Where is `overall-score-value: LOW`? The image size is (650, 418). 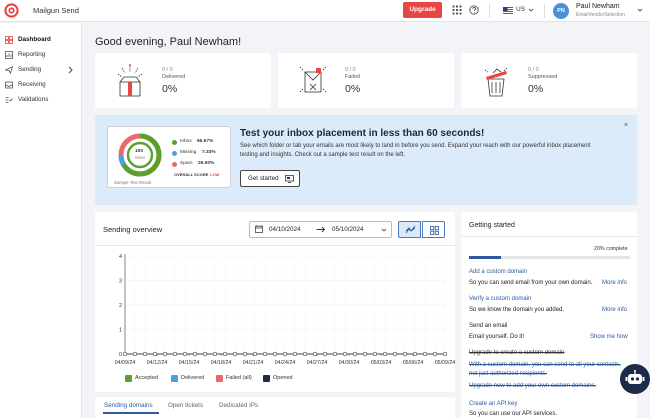
overall-score-value: LOW is located at coordinates (215, 174).